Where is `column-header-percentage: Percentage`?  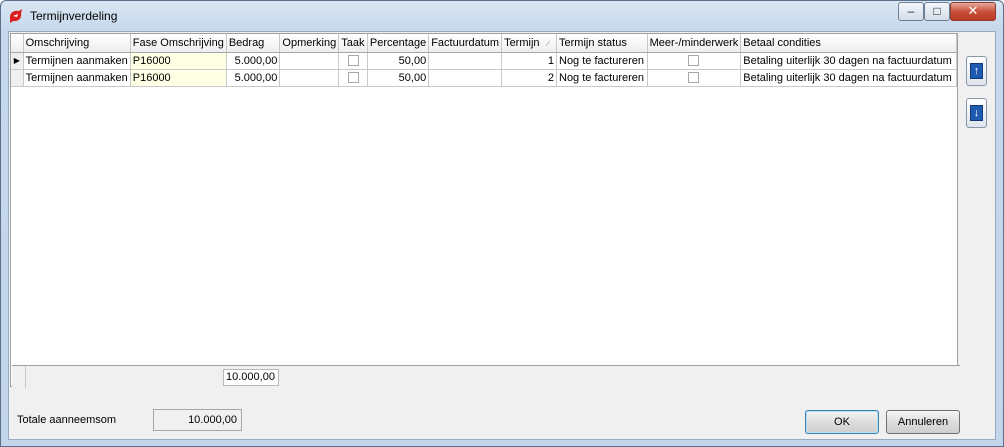
column-header-percentage: Percentage is located at coordinates (398, 43).